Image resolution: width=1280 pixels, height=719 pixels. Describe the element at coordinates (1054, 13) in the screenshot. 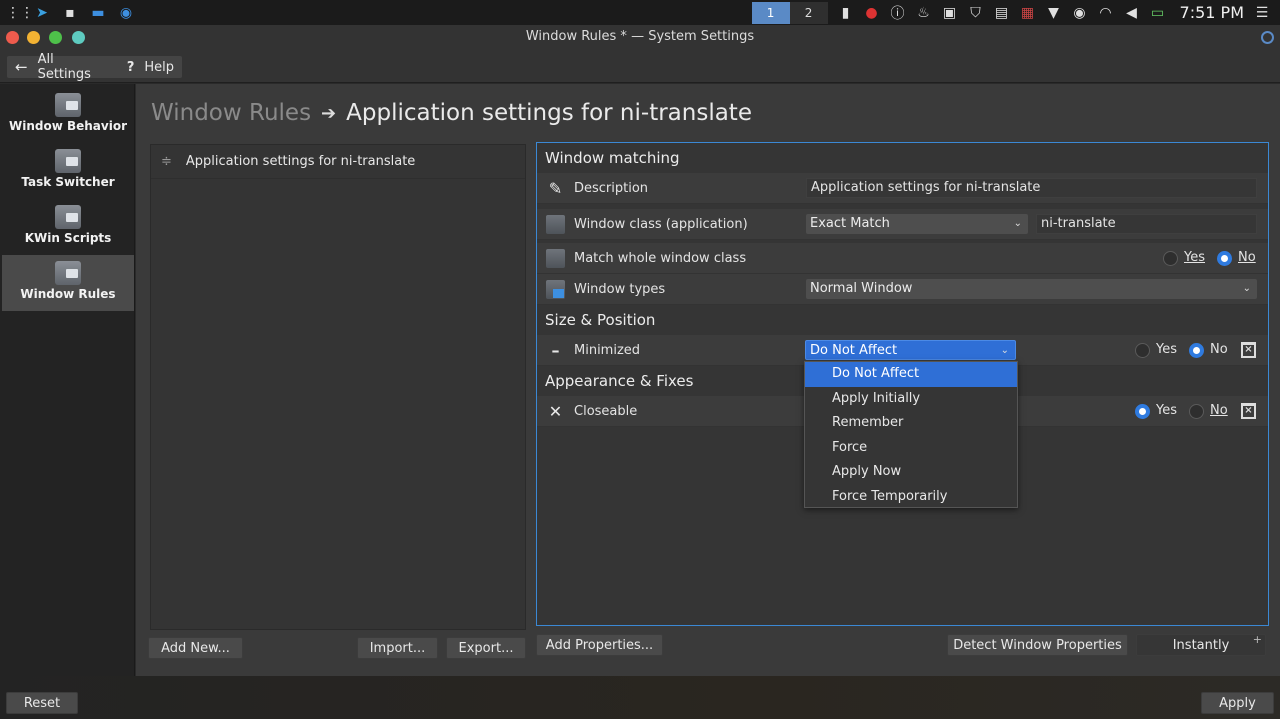

I see `chevron-down-icon: ▼` at that location.